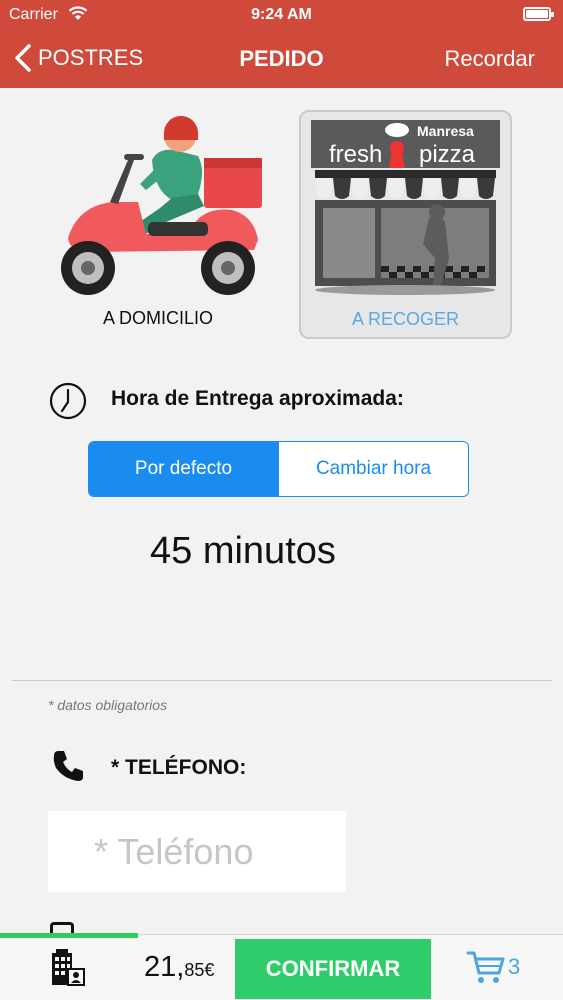 This screenshot has width=563, height=1000. I want to click on home-delivery-label: A DOMICILIO, so click(158, 318).